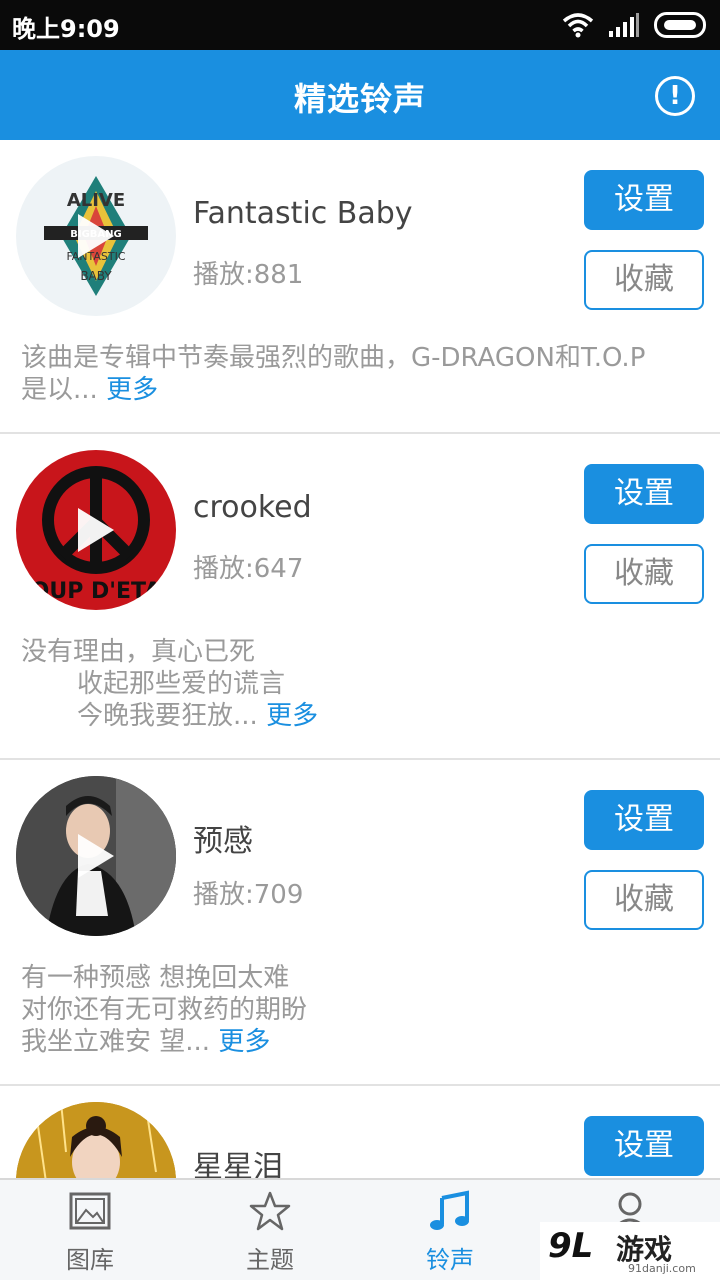 This screenshot has height=1280, width=720. Describe the element at coordinates (630, 1251) in the screenshot. I see `watermark: 9L 游戏 91danji.com` at that location.